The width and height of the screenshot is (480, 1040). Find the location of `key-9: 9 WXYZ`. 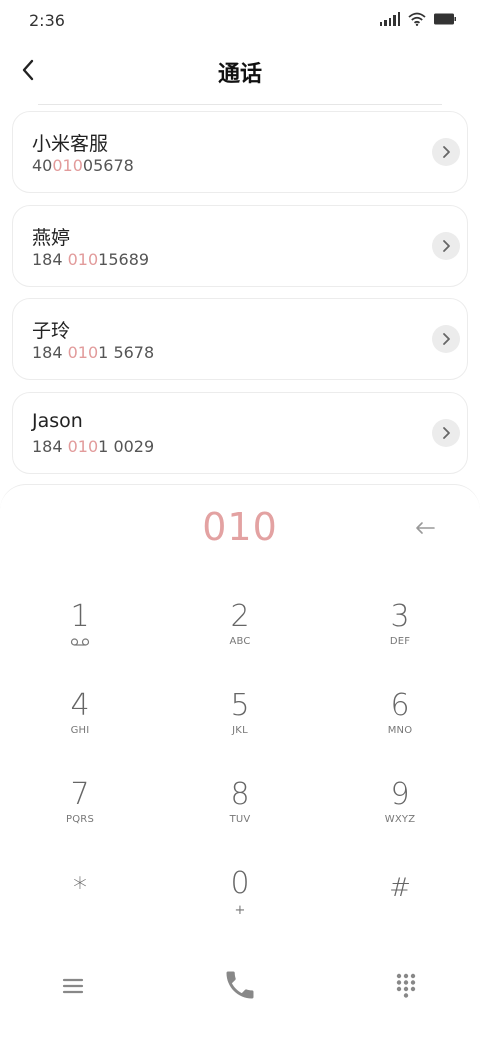

key-9: 9 WXYZ is located at coordinates (400, 813).